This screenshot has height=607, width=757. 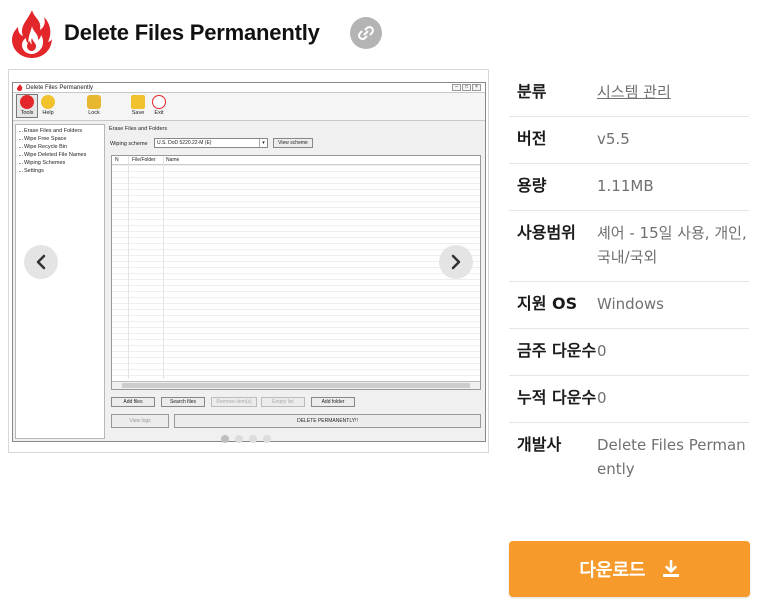 What do you see at coordinates (183, 402) in the screenshot?
I see `shot-search-files: Search files` at bounding box center [183, 402].